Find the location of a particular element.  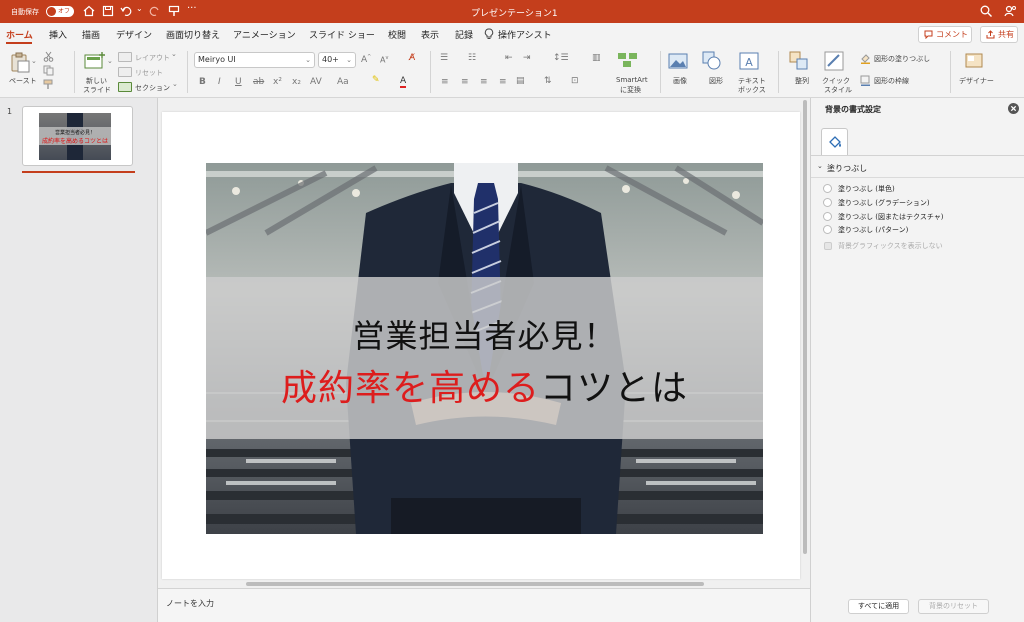

bold-icon: B is located at coordinates (202, 82).